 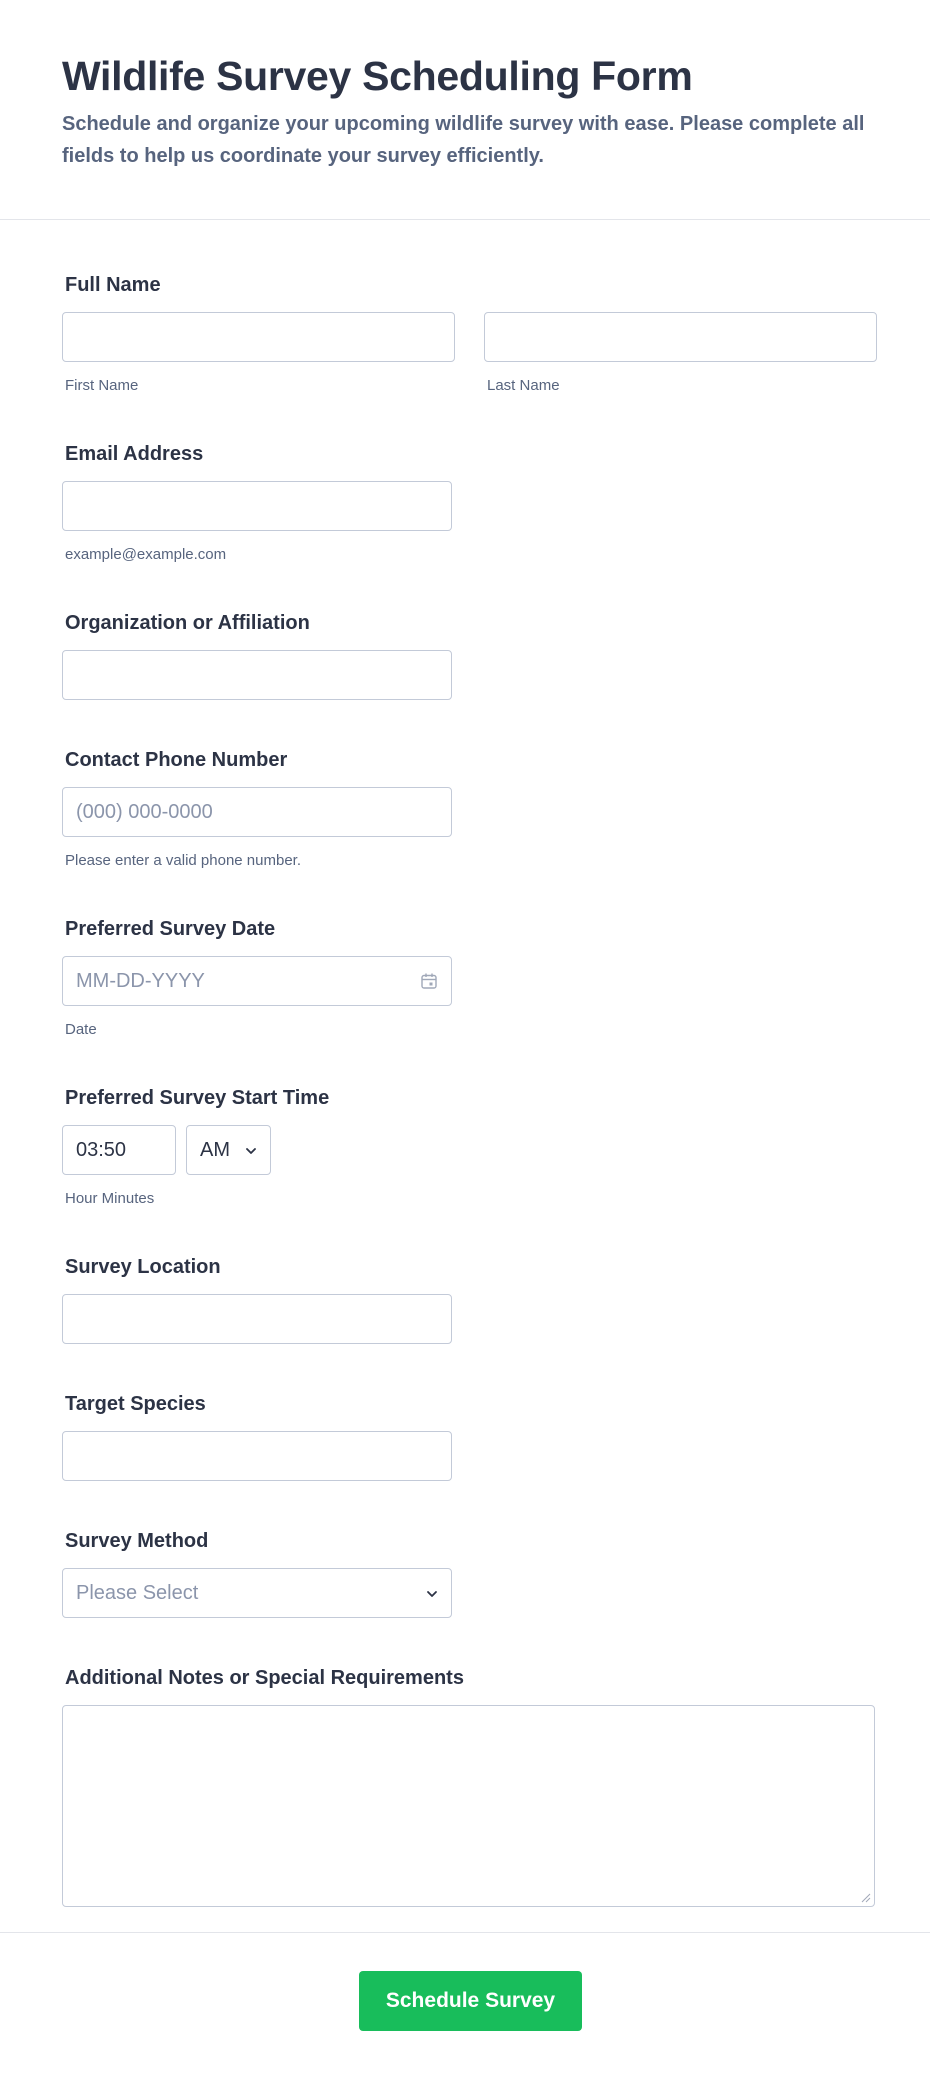 I want to click on time-input: 03:50, so click(x=119, y=1150).